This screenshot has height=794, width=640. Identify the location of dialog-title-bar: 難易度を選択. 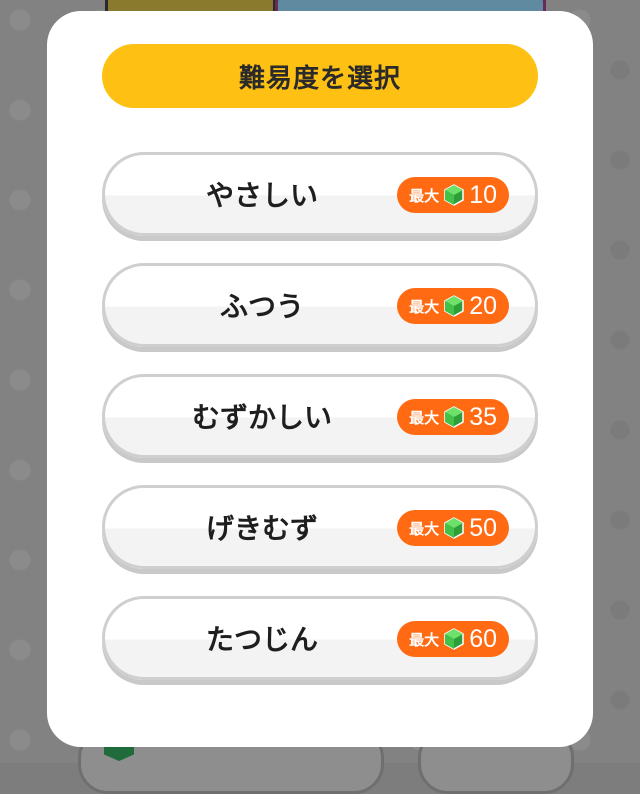
(320, 76).